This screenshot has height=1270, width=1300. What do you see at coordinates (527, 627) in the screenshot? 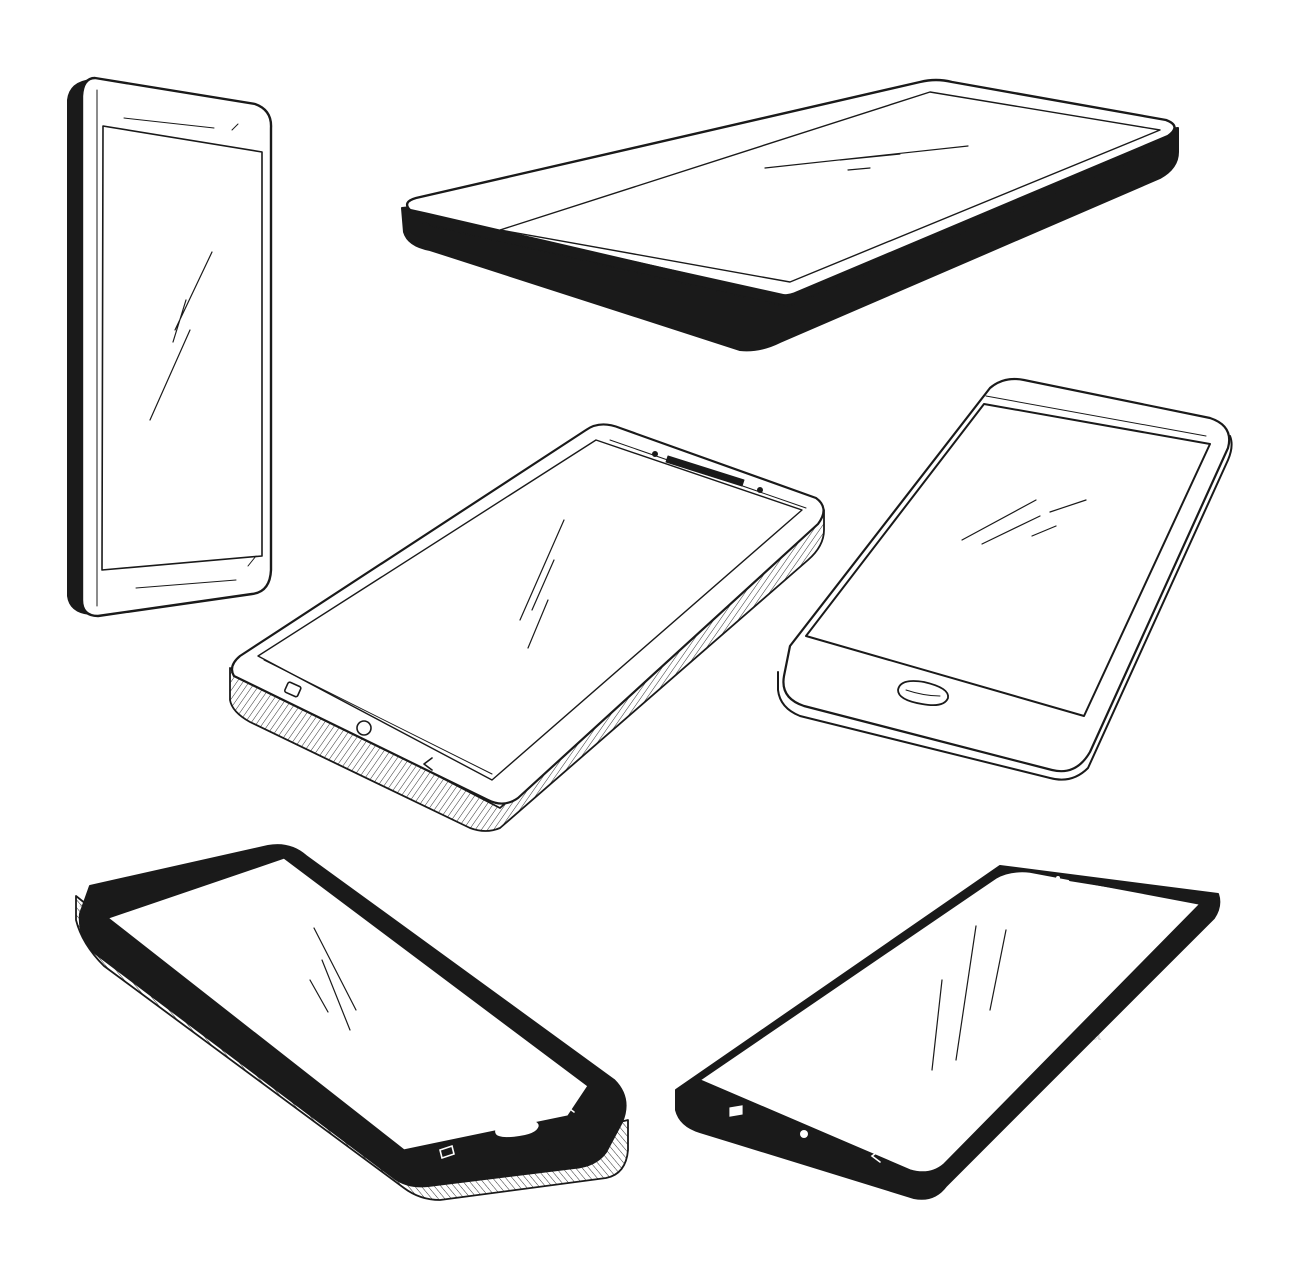
I see `phone-3-sketch` at bounding box center [527, 627].